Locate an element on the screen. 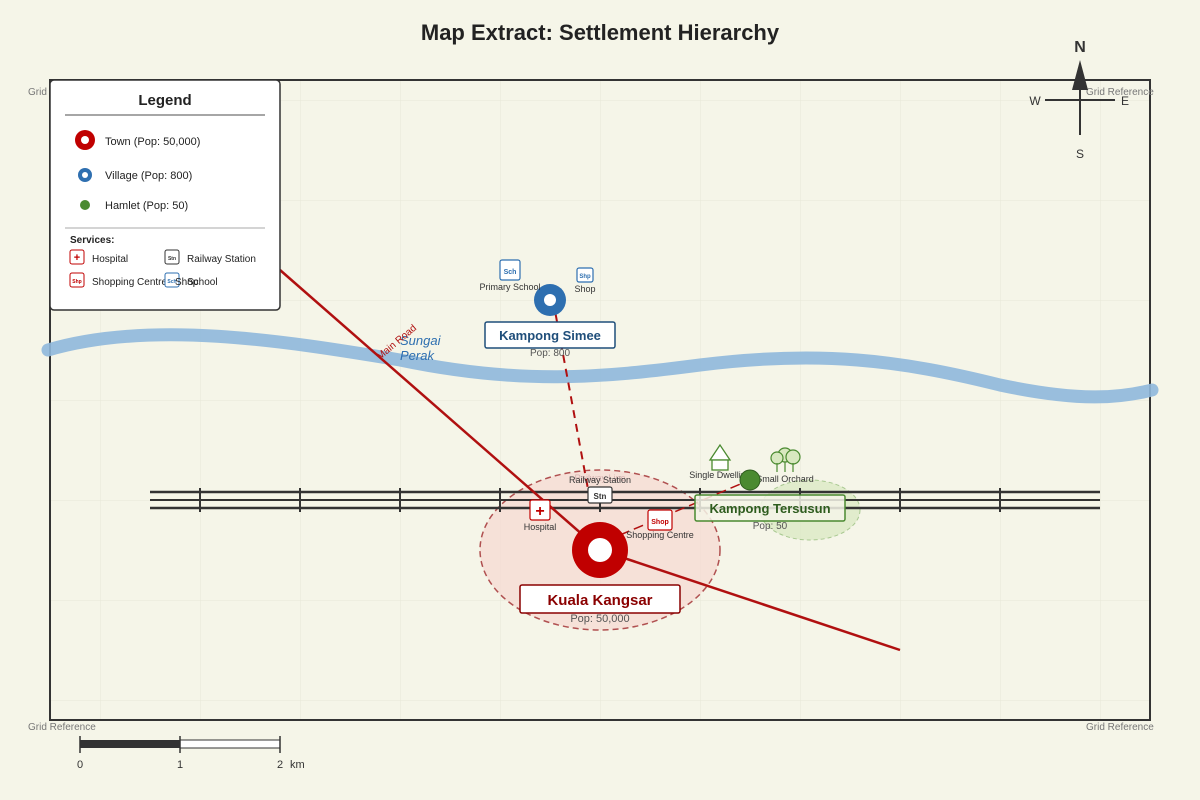  compass-south: S is located at coordinates (1080, 154).